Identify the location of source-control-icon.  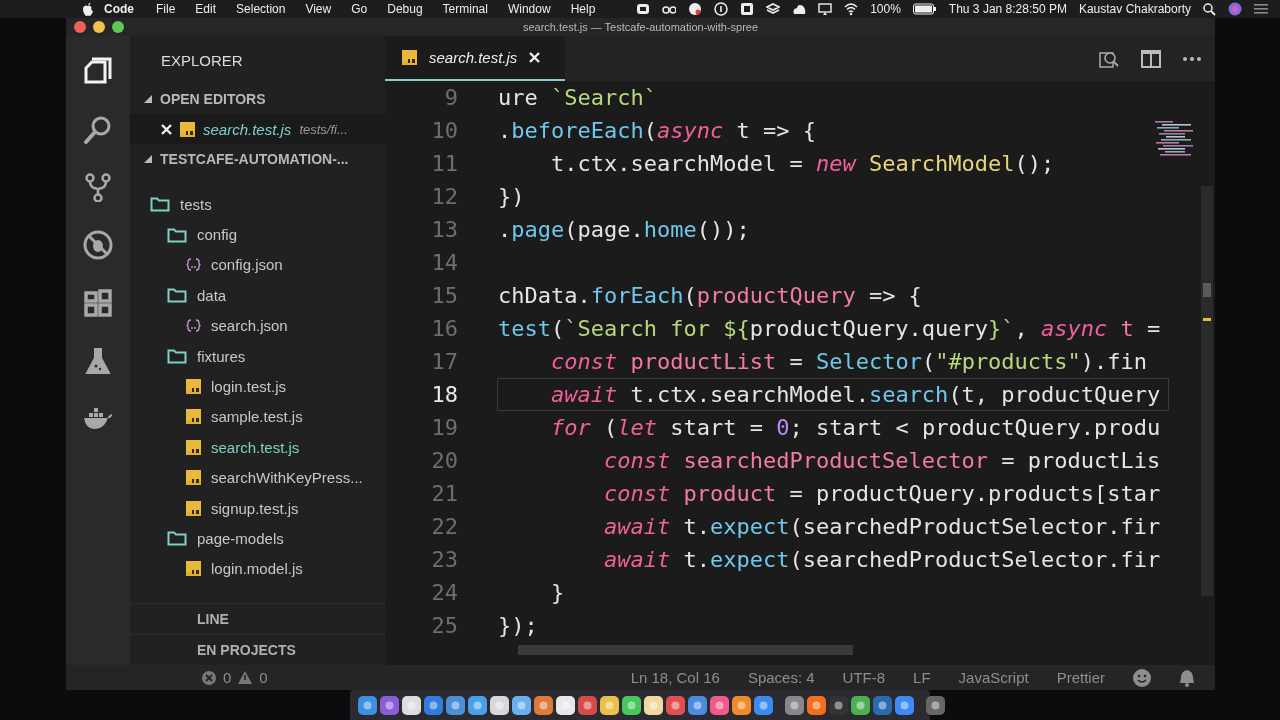
(98, 187).